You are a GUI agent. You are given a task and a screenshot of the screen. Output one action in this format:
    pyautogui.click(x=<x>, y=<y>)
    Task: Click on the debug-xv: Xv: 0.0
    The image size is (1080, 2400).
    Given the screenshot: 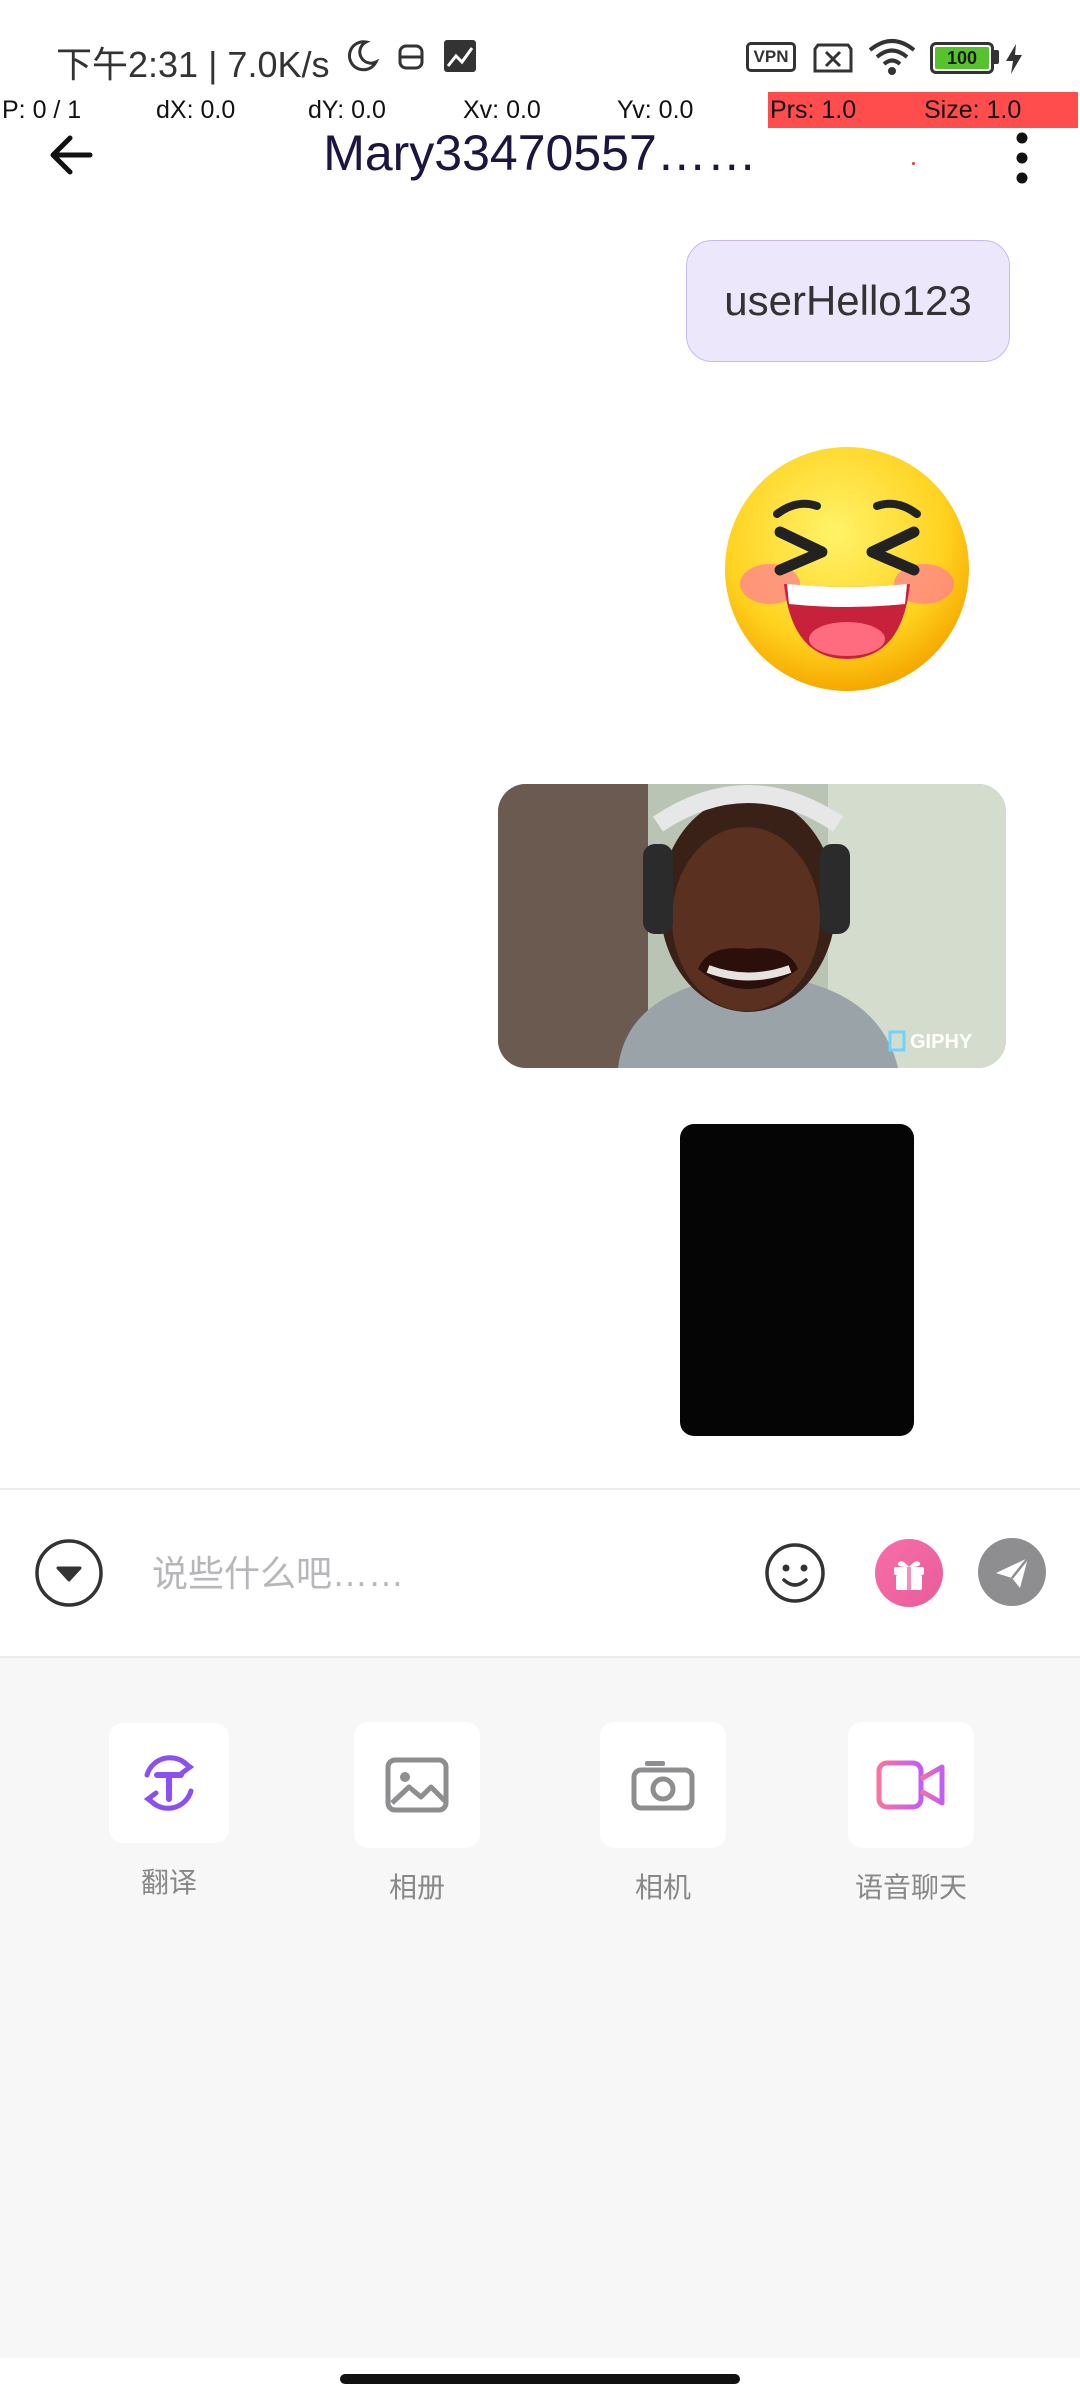 What is the action you would take?
    pyautogui.click(x=502, y=110)
    